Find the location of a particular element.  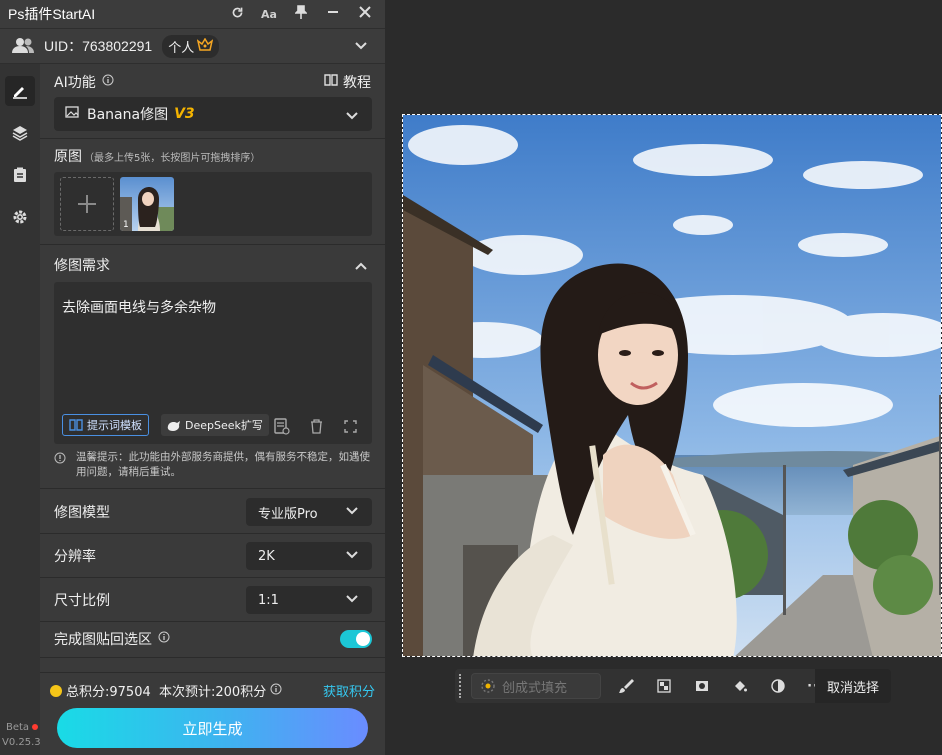

paste-back-row: 完成图贴回选区 is located at coordinates (213, 639).